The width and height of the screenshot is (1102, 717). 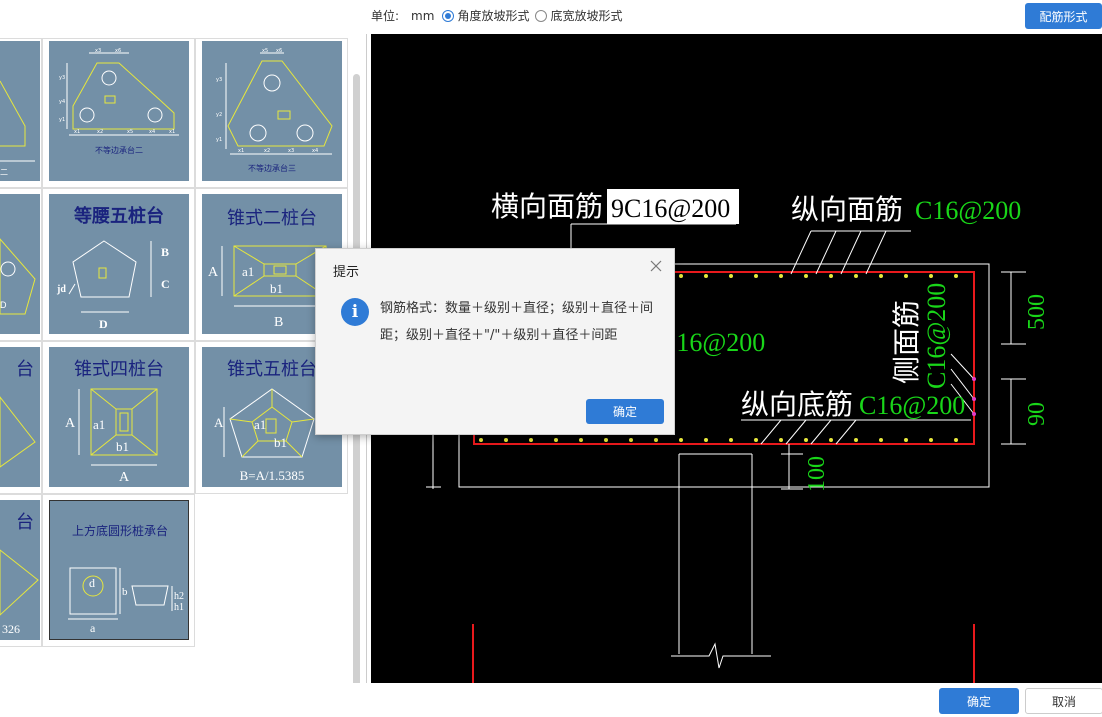 What do you see at coordinates (1037, 414) in the screenshot?
I see `dim-90: 90` at bounding box center [1037, 414].